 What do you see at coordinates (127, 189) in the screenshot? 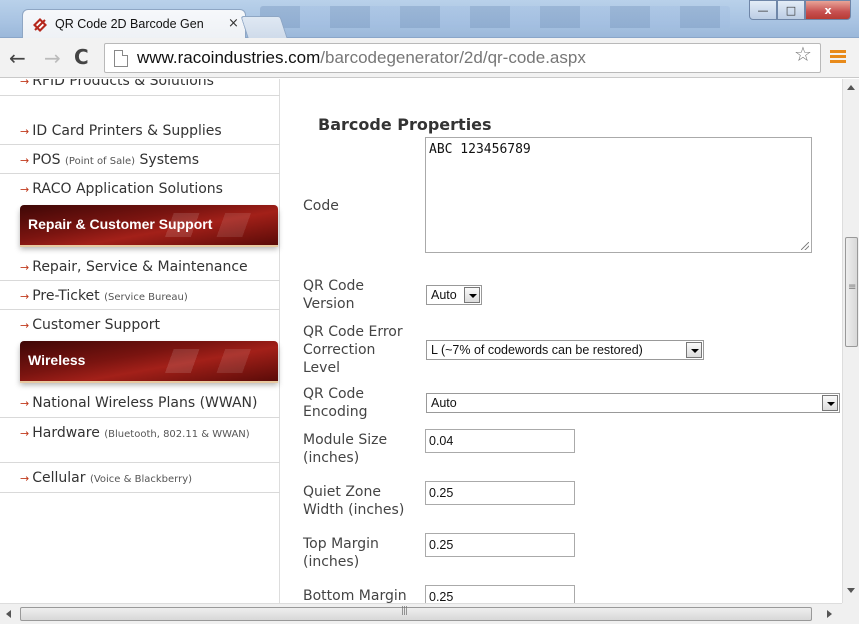
I see `sidebar-item-label: RACO Application Solutions` at bounding box center [127, 189].